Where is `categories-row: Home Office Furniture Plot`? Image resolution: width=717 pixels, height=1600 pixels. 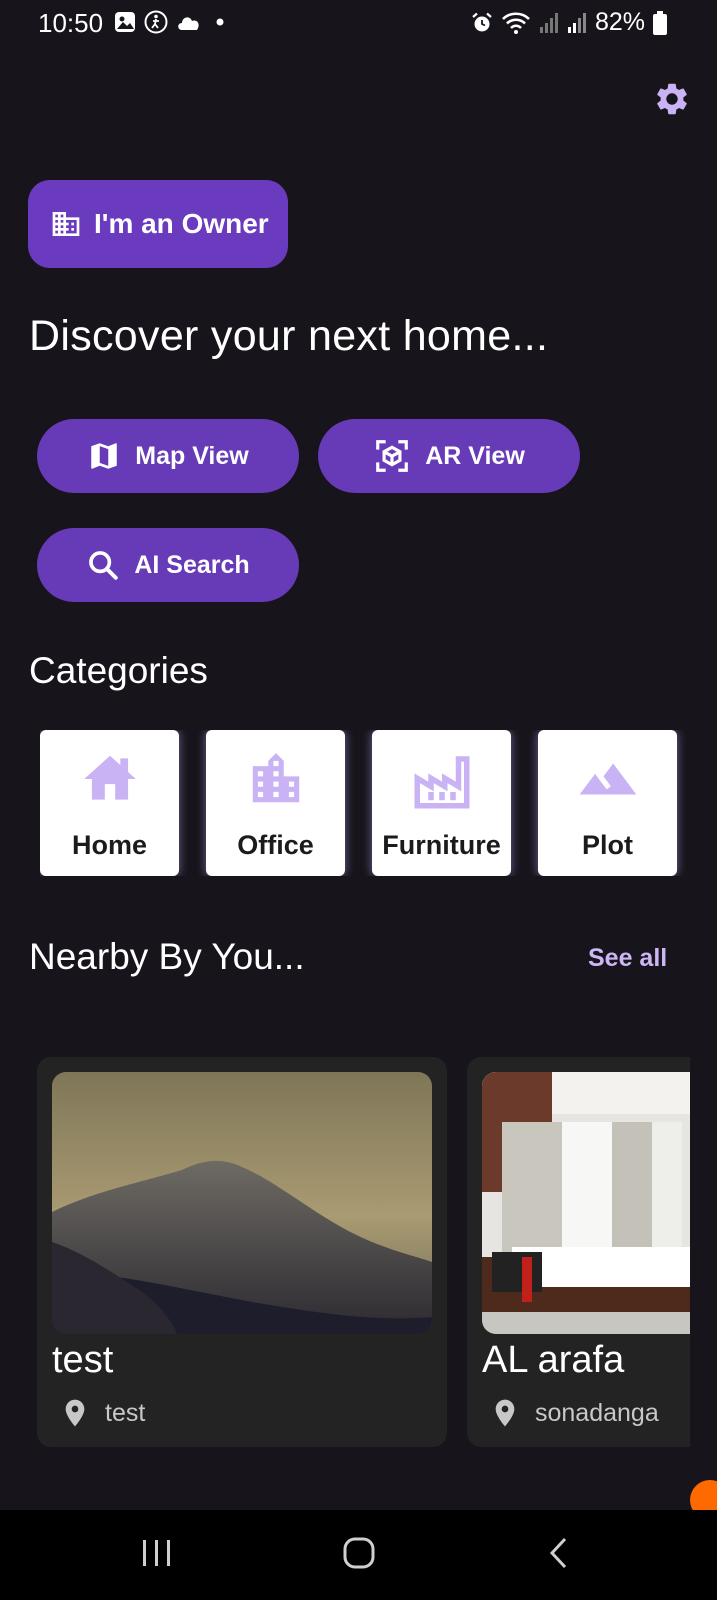
categories-row: Home Office Furniture Plot is located at coordinates (370, 803).